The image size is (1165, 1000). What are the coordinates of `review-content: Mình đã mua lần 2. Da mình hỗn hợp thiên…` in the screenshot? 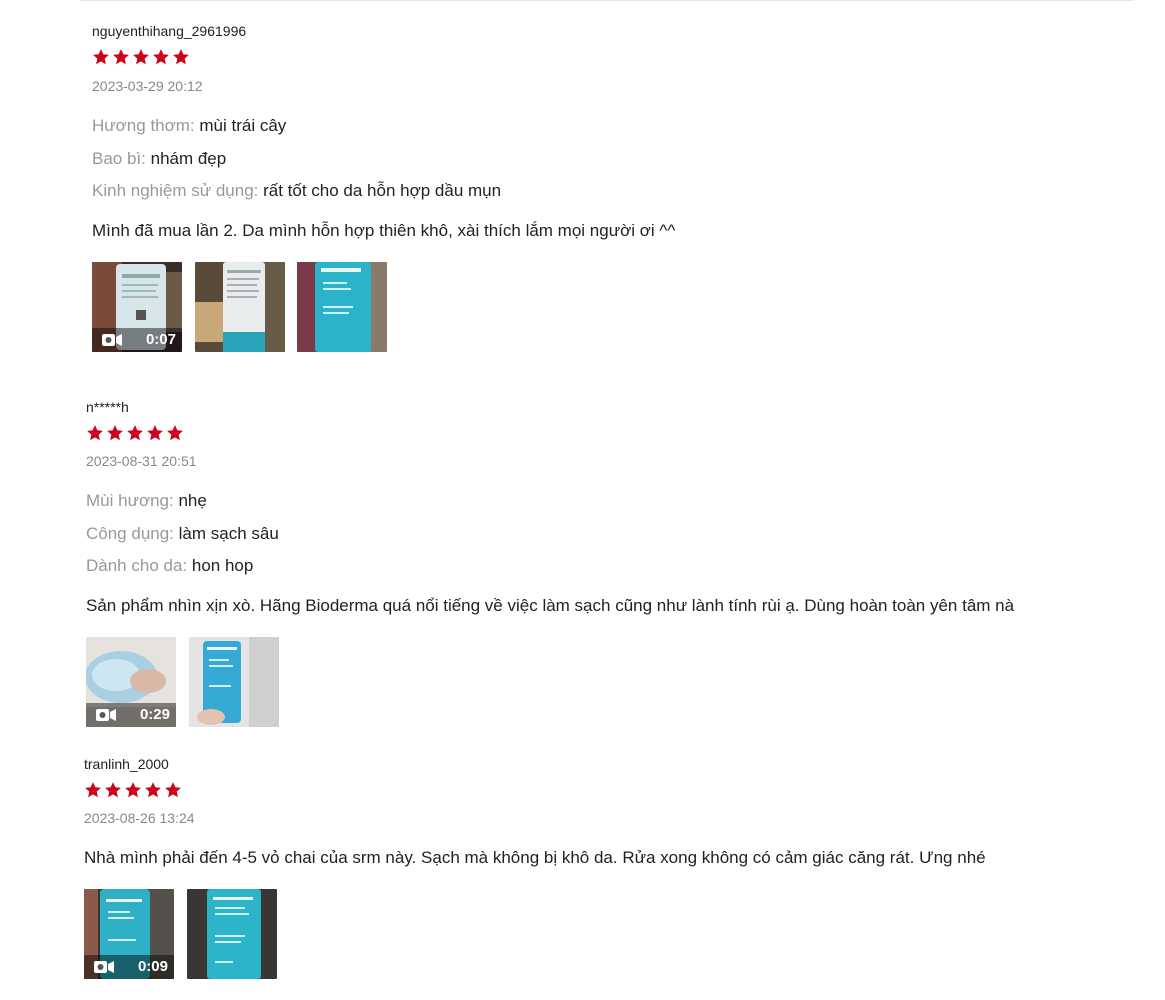 It's located at (384, 230).